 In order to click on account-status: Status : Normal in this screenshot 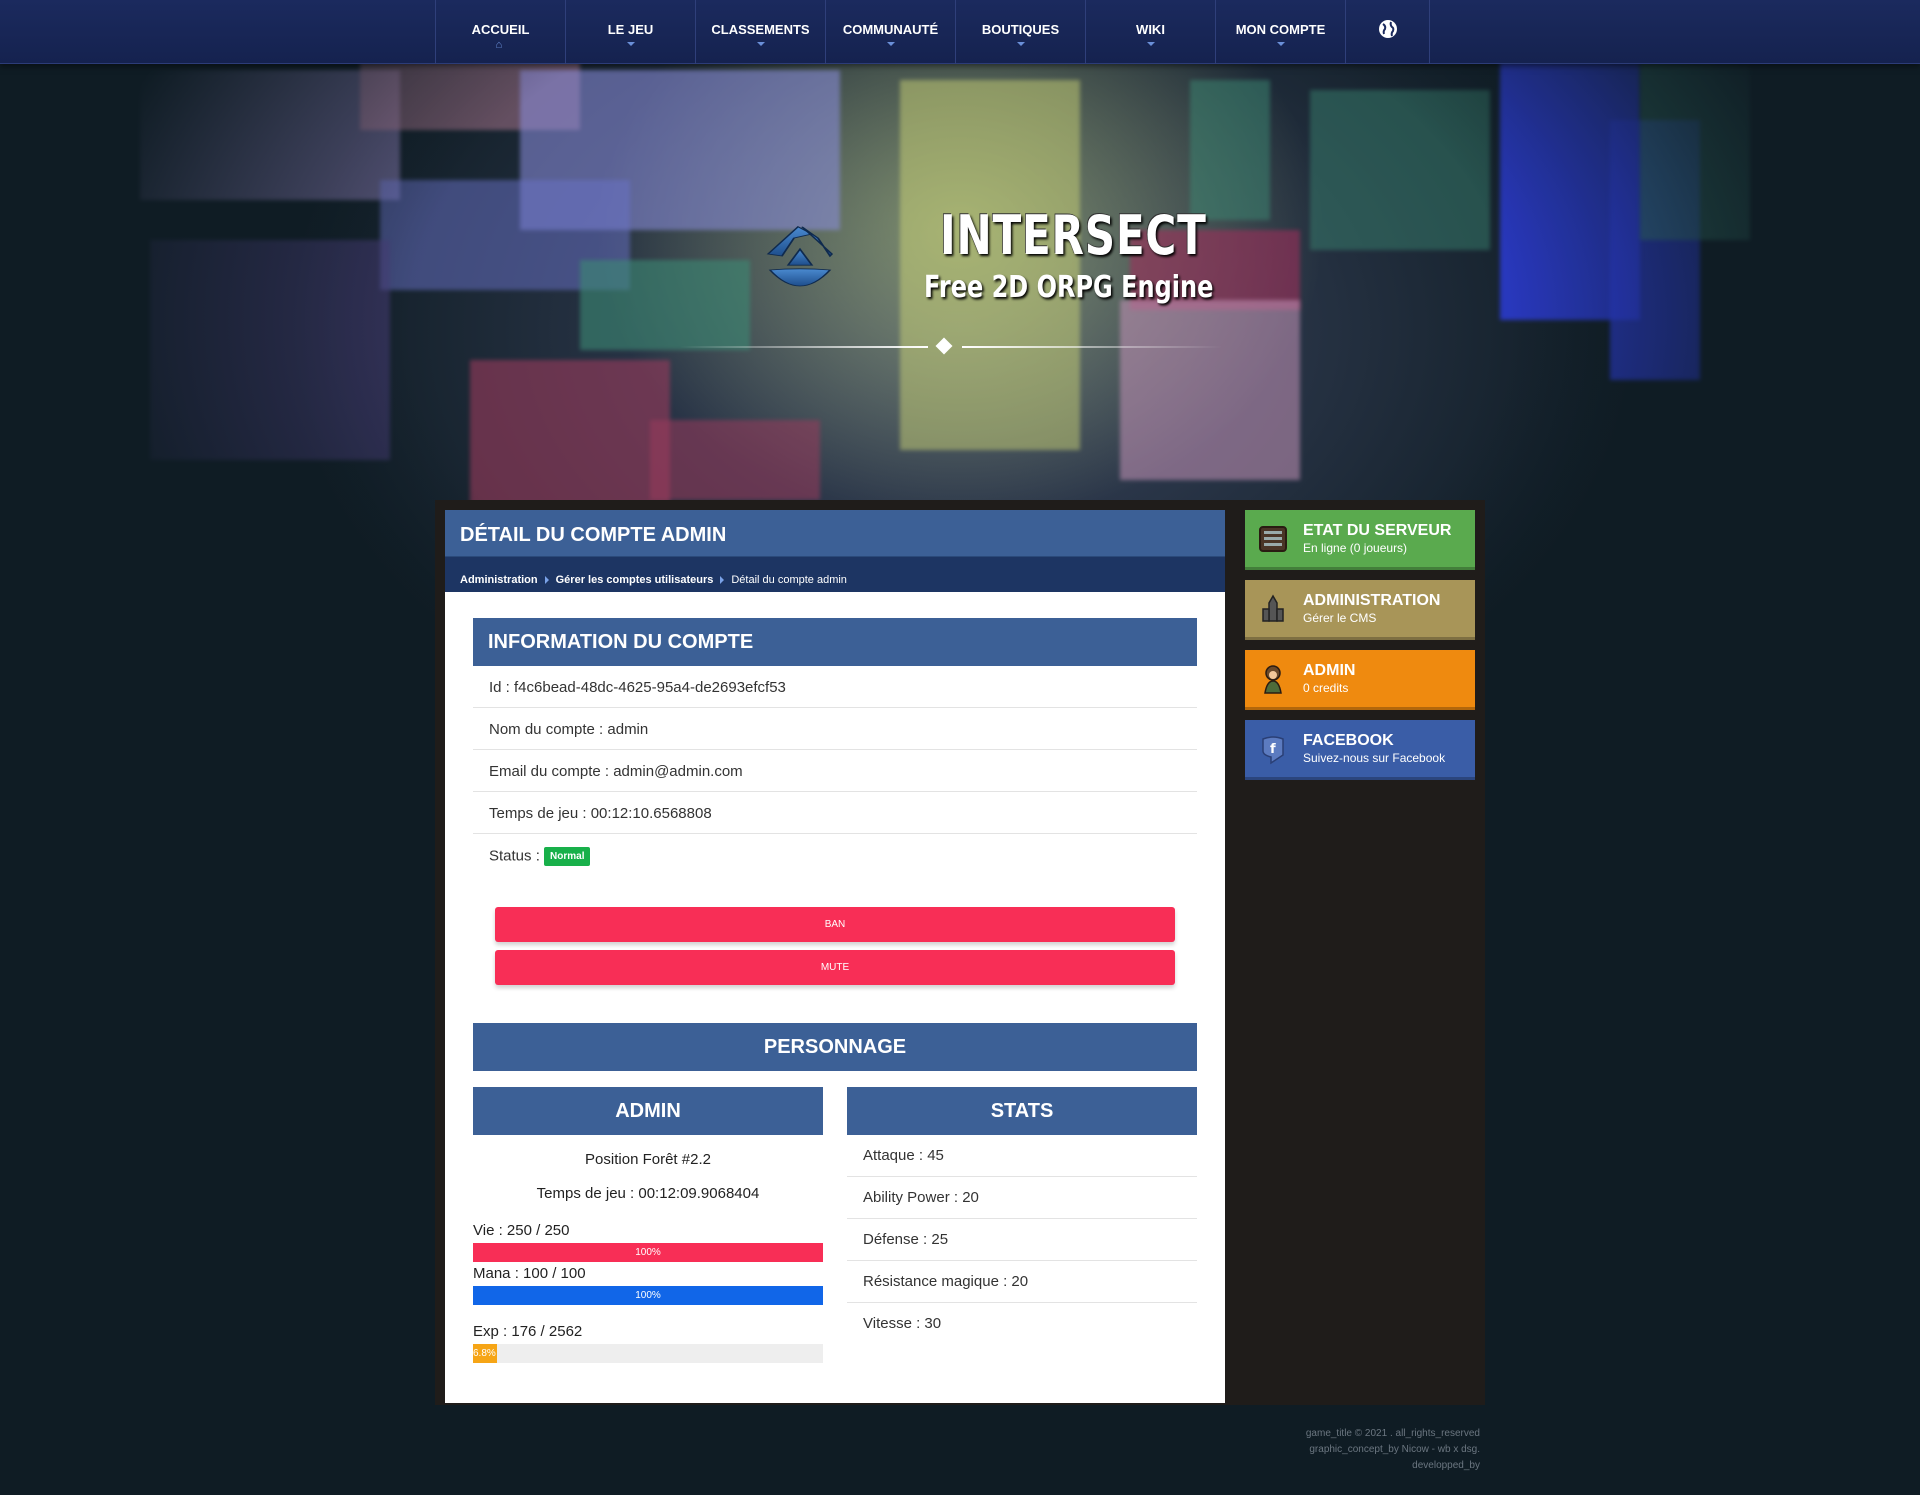, I will do `click(835, 855)`.